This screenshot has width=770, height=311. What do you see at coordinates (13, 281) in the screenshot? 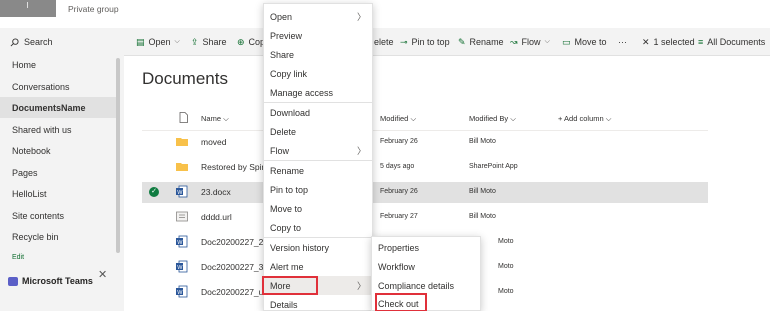
I see `teams-logo-icon` at bounding box center [13, 281].